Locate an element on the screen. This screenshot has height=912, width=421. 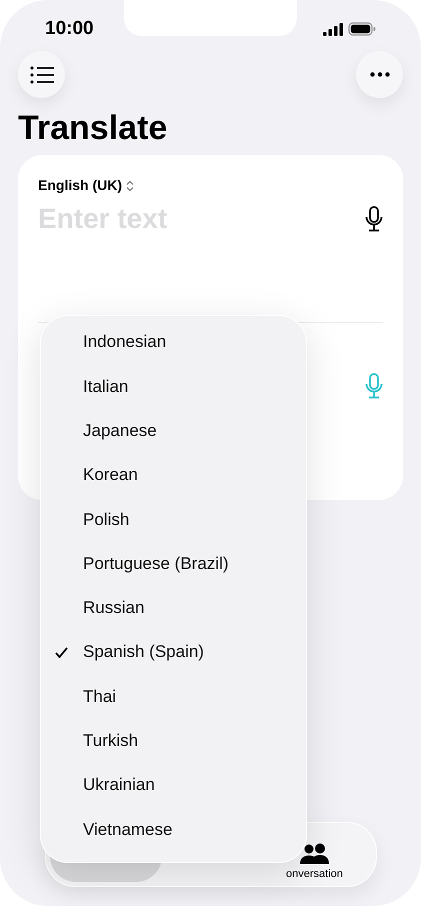
people-icon is located at coordinates (314, 854).